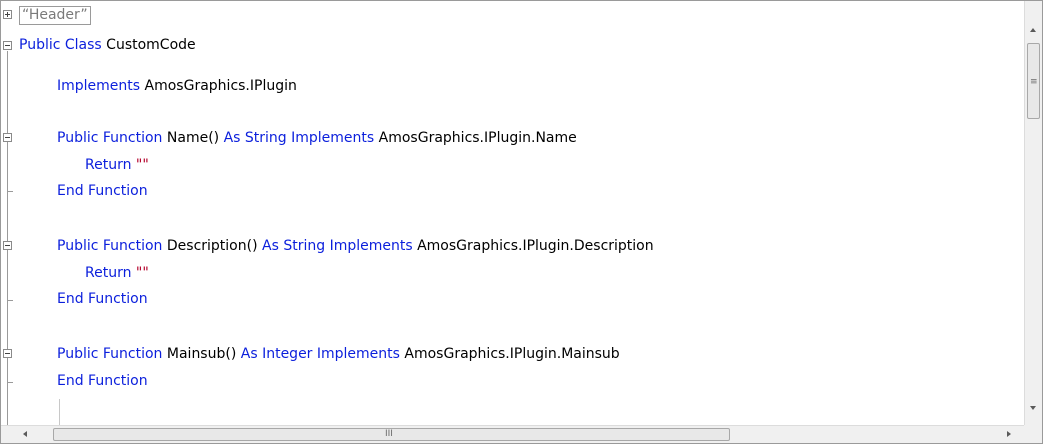  I want to click on expand-region-icon, so click(7, 14).